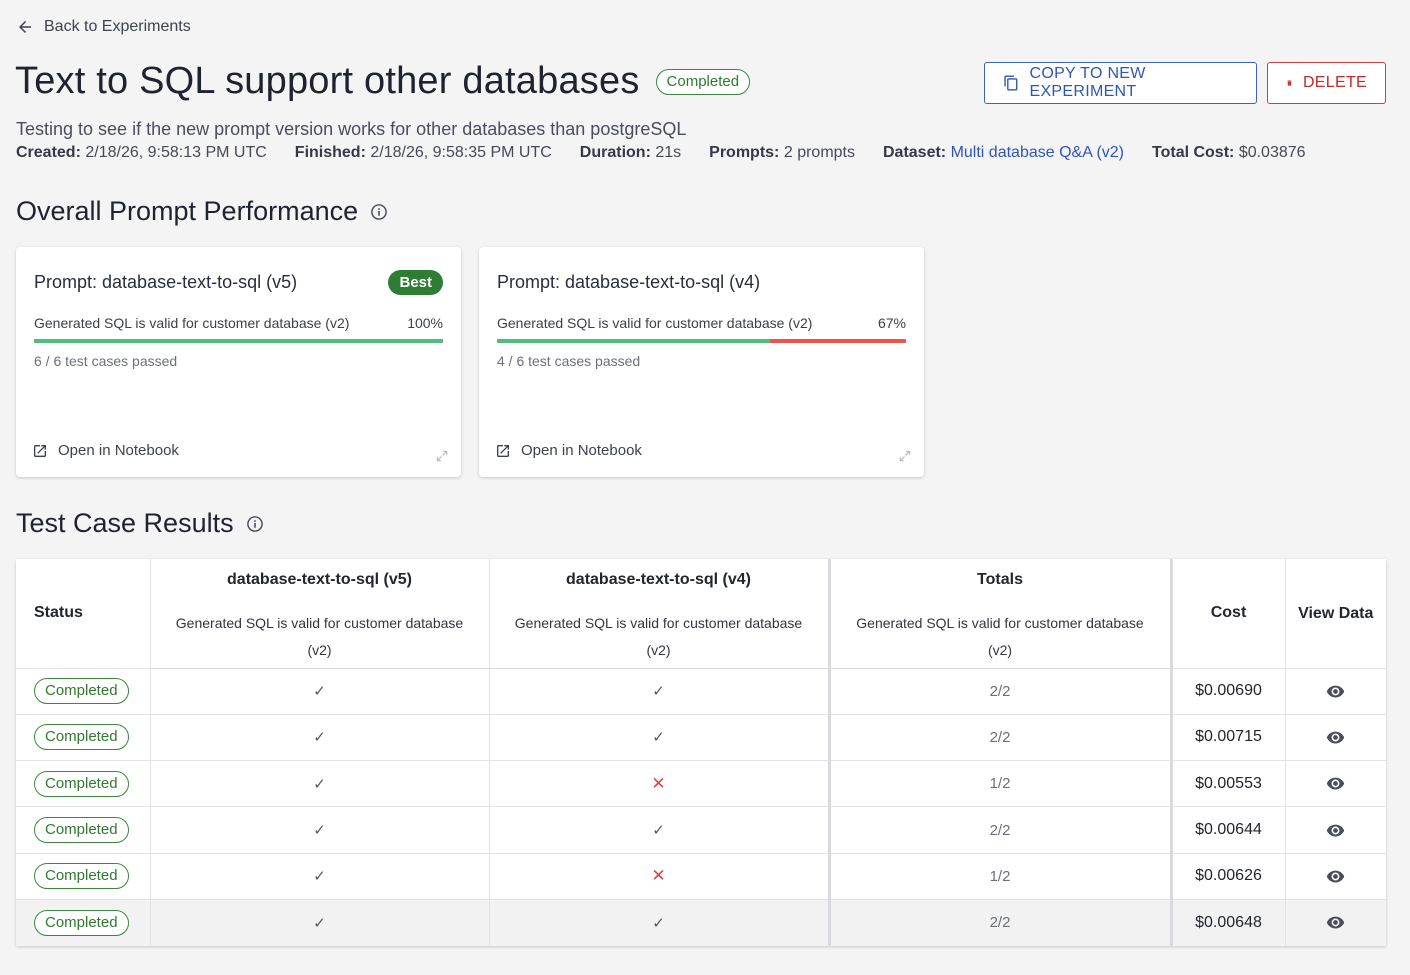  What do you see at coordinates (319, 579) in the screenshot?
I see `column-header-prompt-v5: database-text-to-sql (v5)` at bounding box center [319, 579].